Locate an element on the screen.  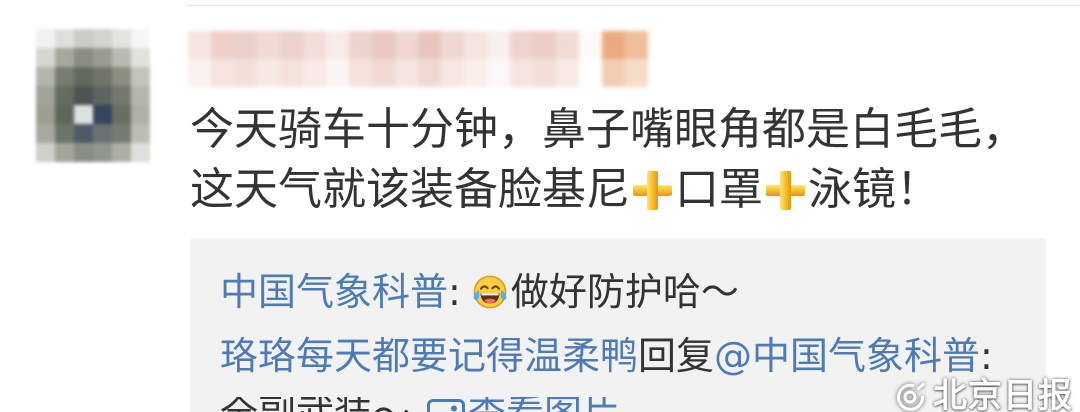
view-image-link: 查看图片 is located at coordinates (544, 404).